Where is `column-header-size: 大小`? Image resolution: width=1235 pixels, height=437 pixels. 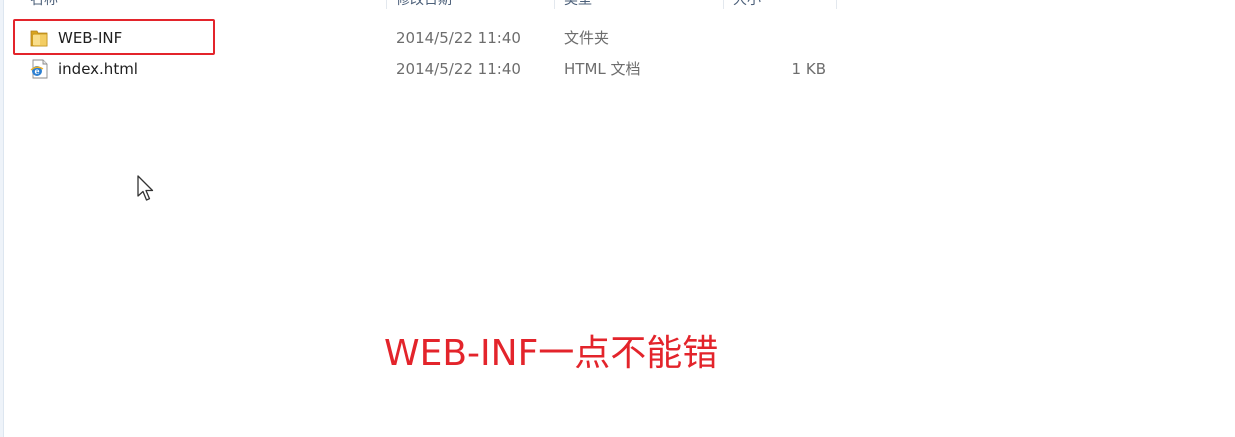 column-header-size: 大小 is located at coordinates (747, 4).